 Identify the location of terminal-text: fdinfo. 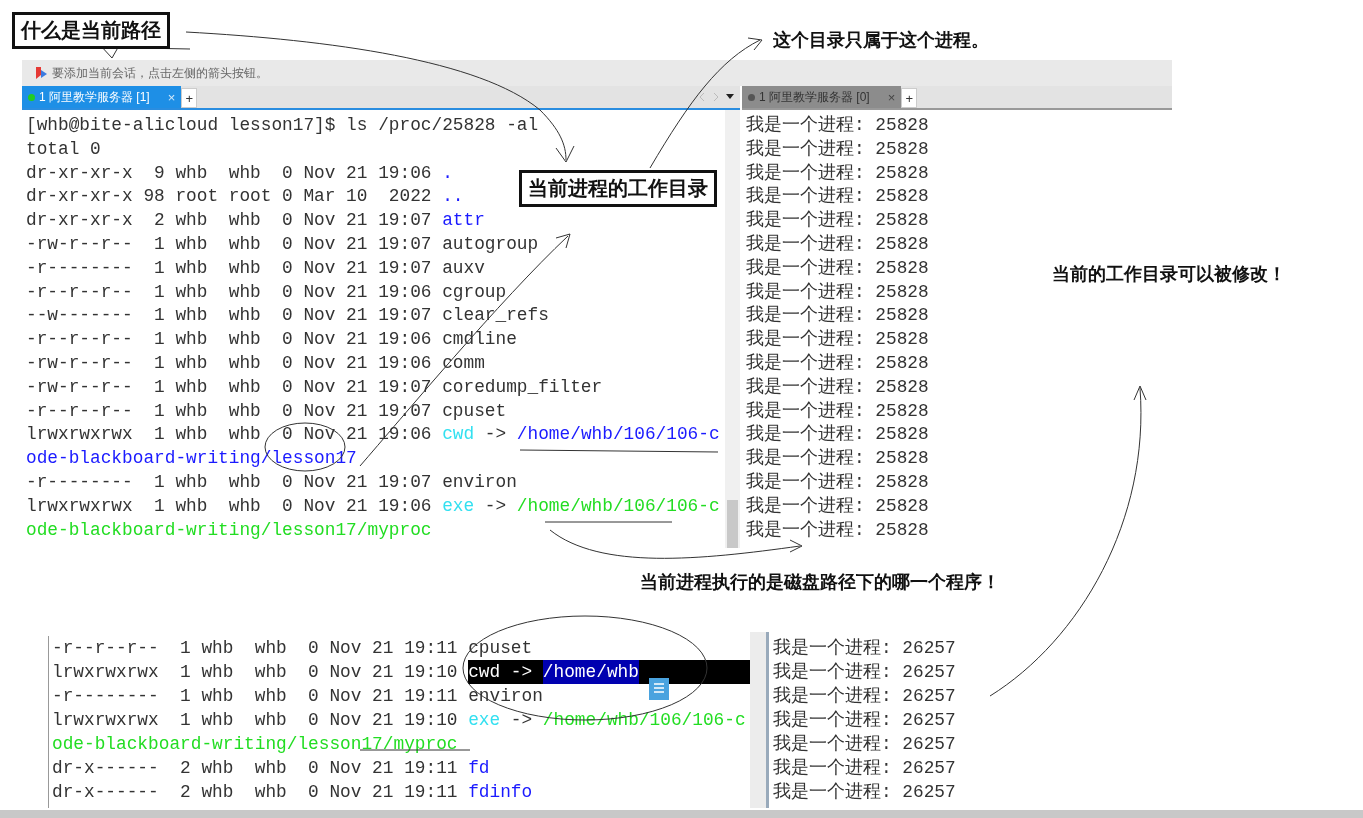
(500, 792).